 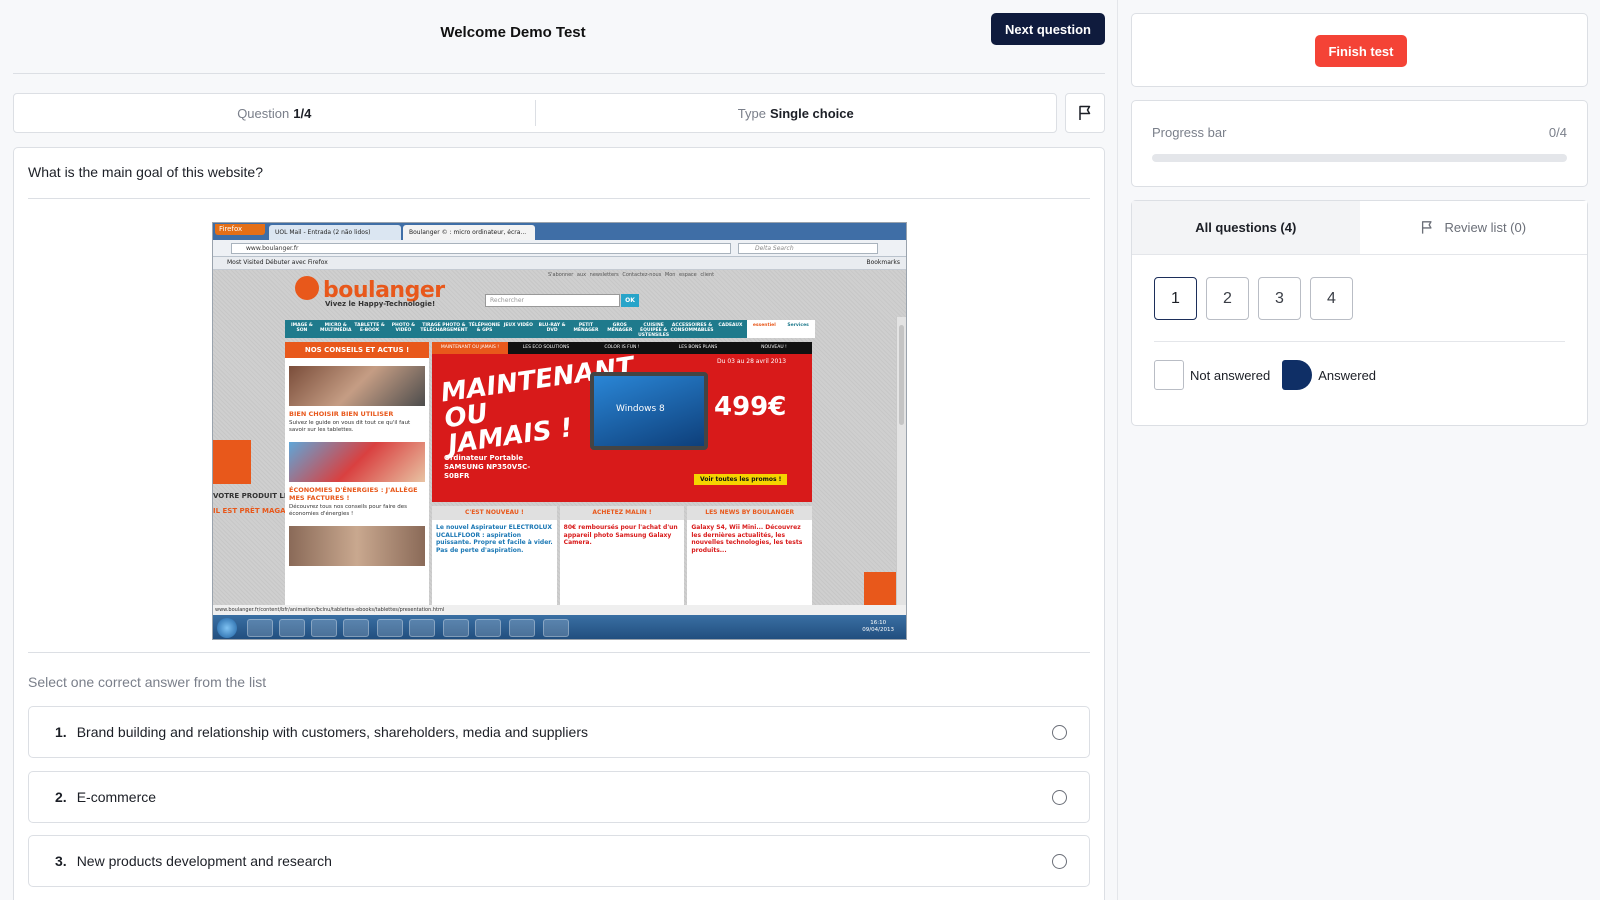 What do you see at coordinates (1253, 298) in the screenshot?
I see `question-grid: 1 2 3 4` at bounding box center [1253, 298].